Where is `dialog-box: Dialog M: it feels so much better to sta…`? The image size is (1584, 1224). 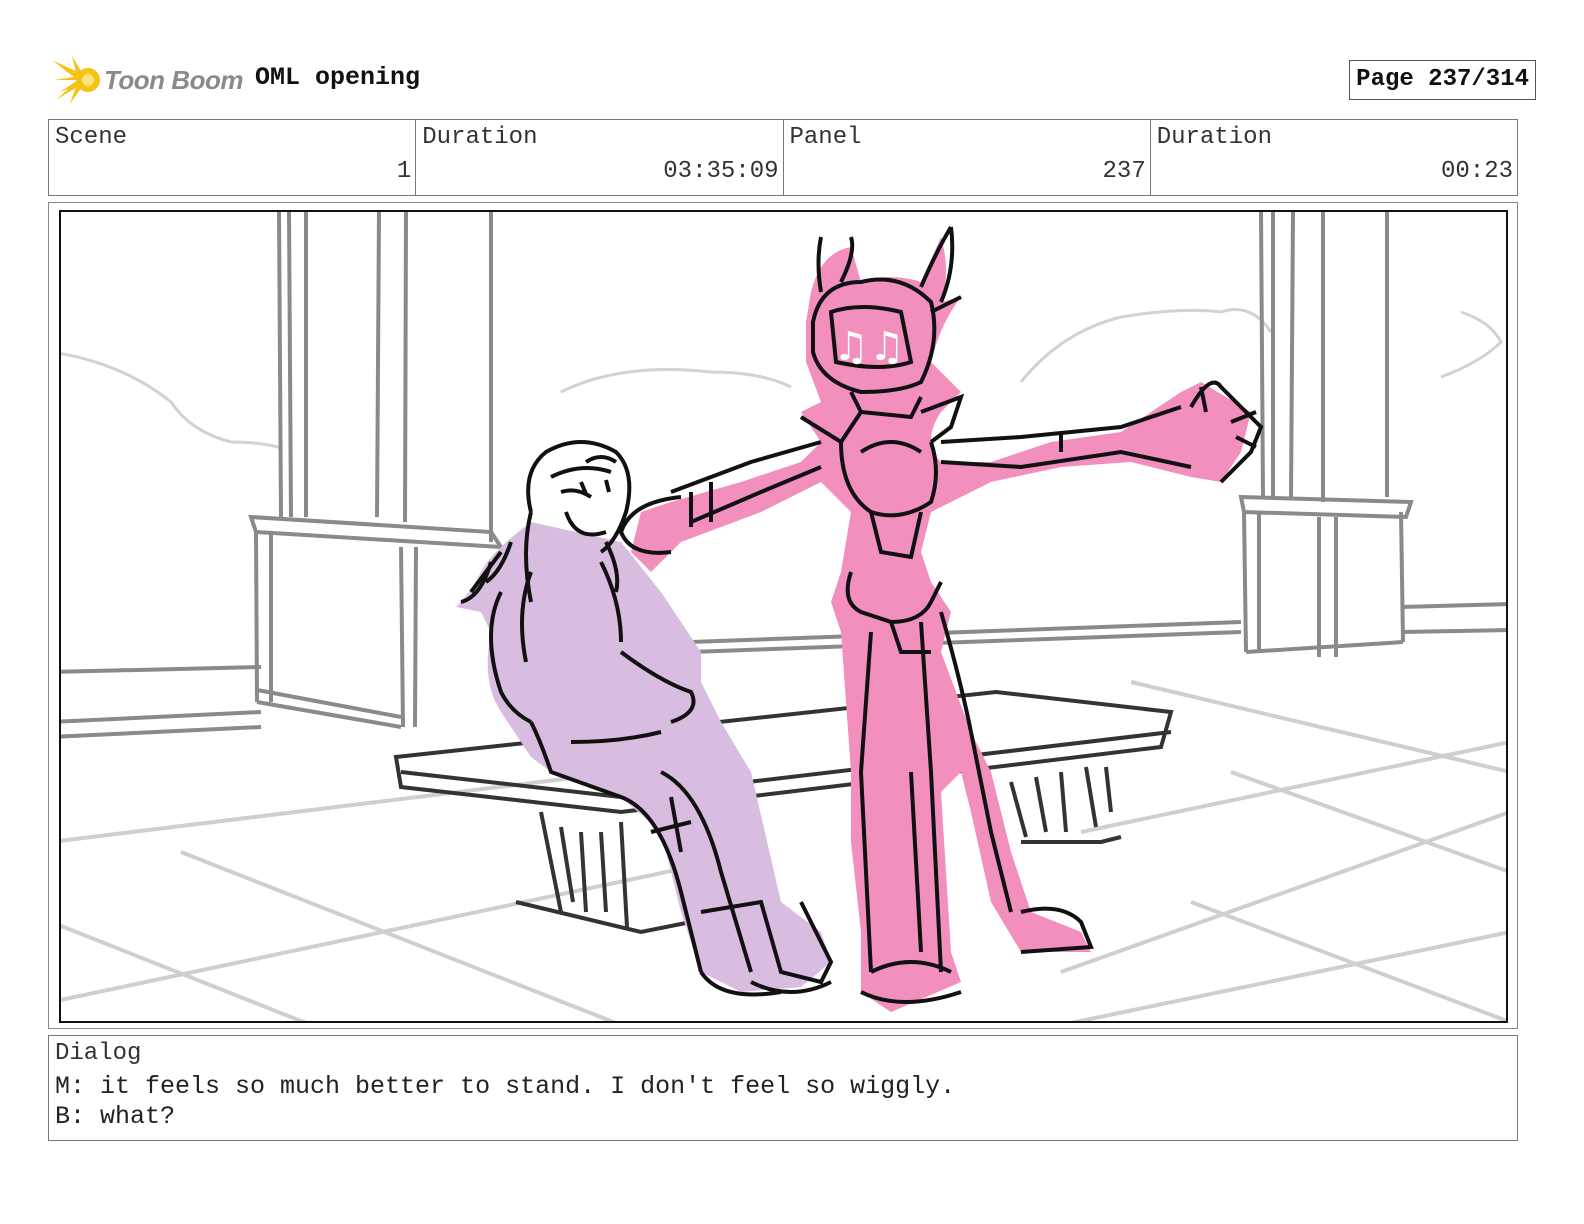 dialog-box: Dialog M: it feels so much better to sta… is located at coordinates (783, 1088).